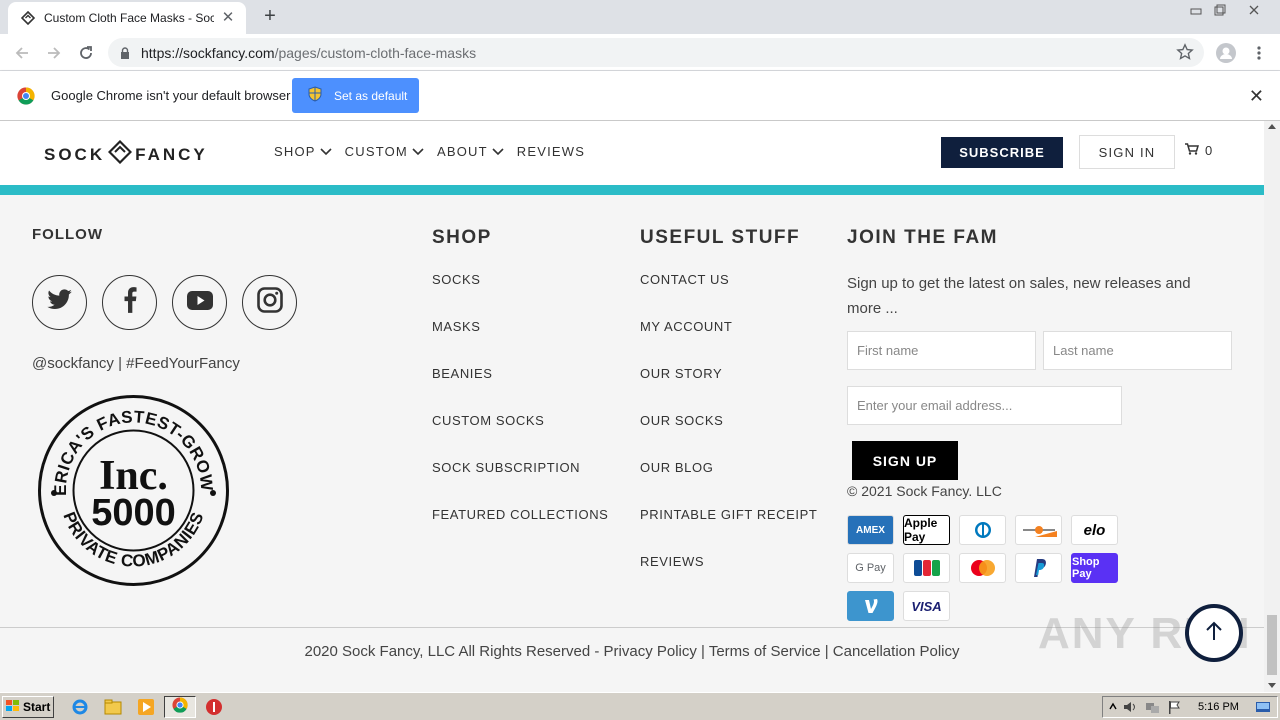 The width and height of the screenshot is (1280, 720). What do you see at coordinates (1038, 568) in the screenshot?
I see `paypal-icon` at bounding box center [1038, 568].